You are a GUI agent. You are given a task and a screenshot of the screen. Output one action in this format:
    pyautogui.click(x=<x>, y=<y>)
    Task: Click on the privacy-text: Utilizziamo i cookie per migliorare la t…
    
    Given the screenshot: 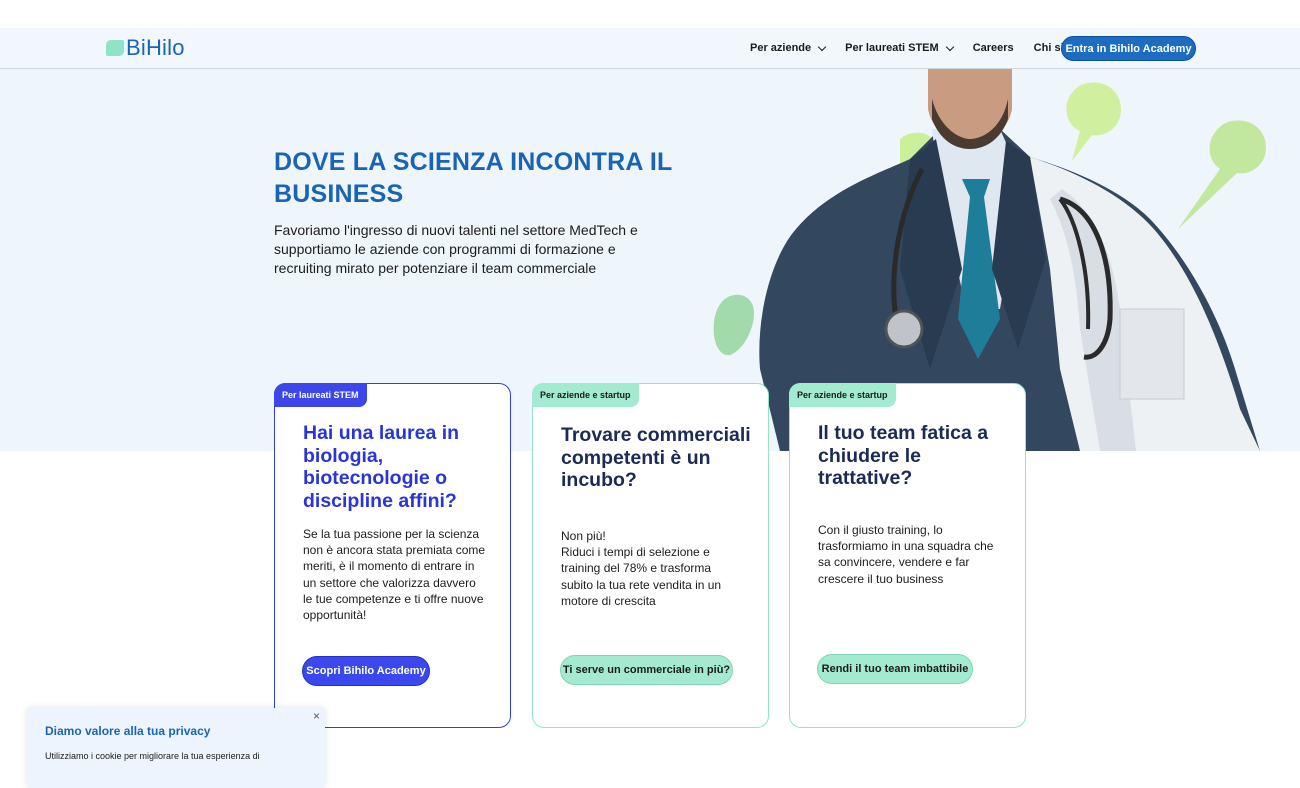 What is the action you would take?
    pyautogui.click(x=152, y=756)
    